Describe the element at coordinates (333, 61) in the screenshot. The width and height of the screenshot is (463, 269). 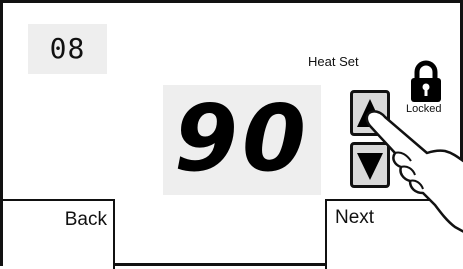
I see `mode-label: Heat Set` at that location.